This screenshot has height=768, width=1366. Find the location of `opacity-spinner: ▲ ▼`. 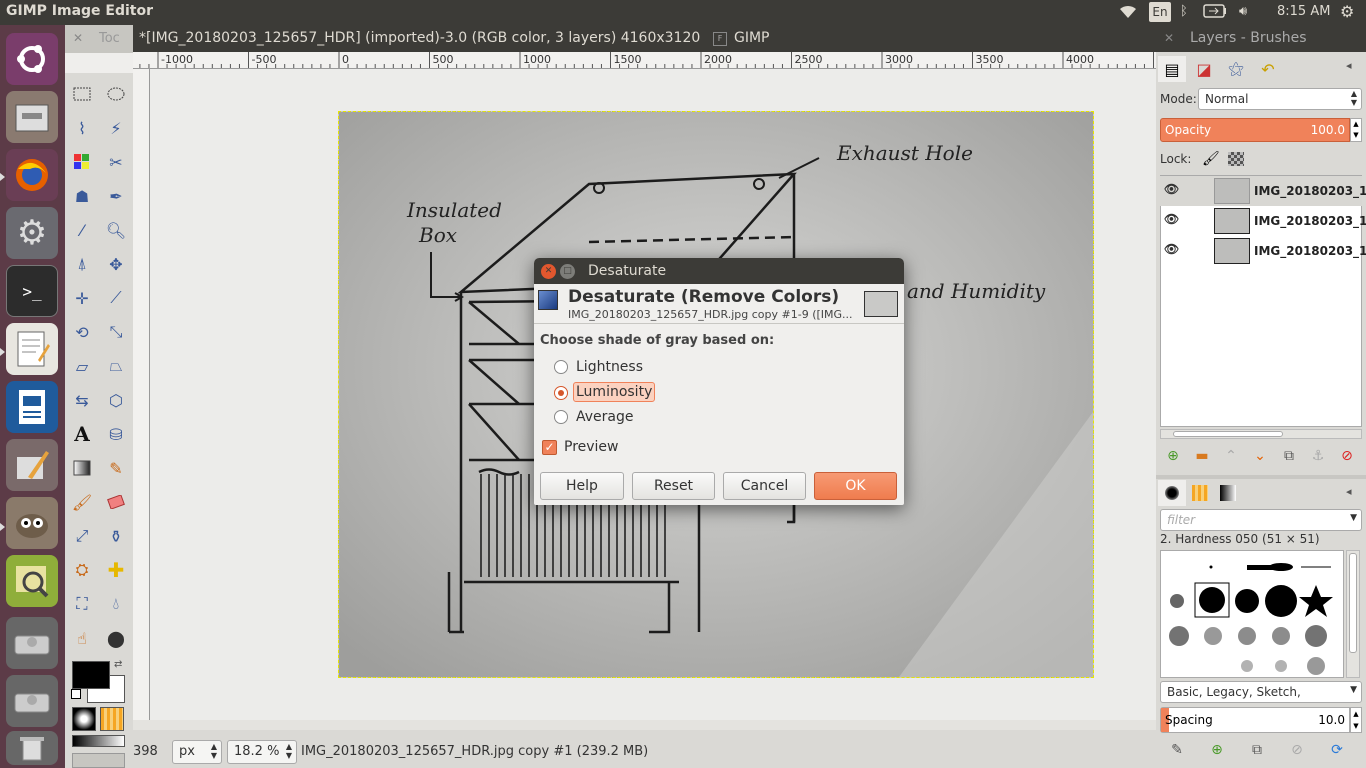

opacity-spinner: ▲ ▼ is located at coordinates (1356, 130).